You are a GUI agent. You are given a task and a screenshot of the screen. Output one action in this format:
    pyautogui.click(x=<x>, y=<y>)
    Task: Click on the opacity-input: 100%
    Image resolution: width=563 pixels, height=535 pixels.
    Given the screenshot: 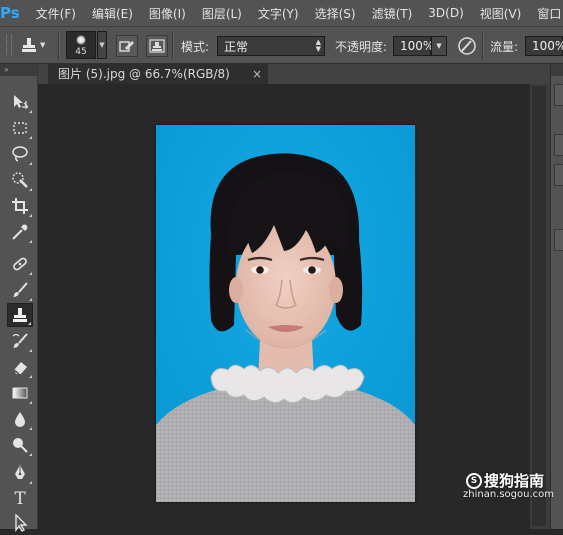 What is the action you would take?
    pyautogui.click(x=414, y=46)
    